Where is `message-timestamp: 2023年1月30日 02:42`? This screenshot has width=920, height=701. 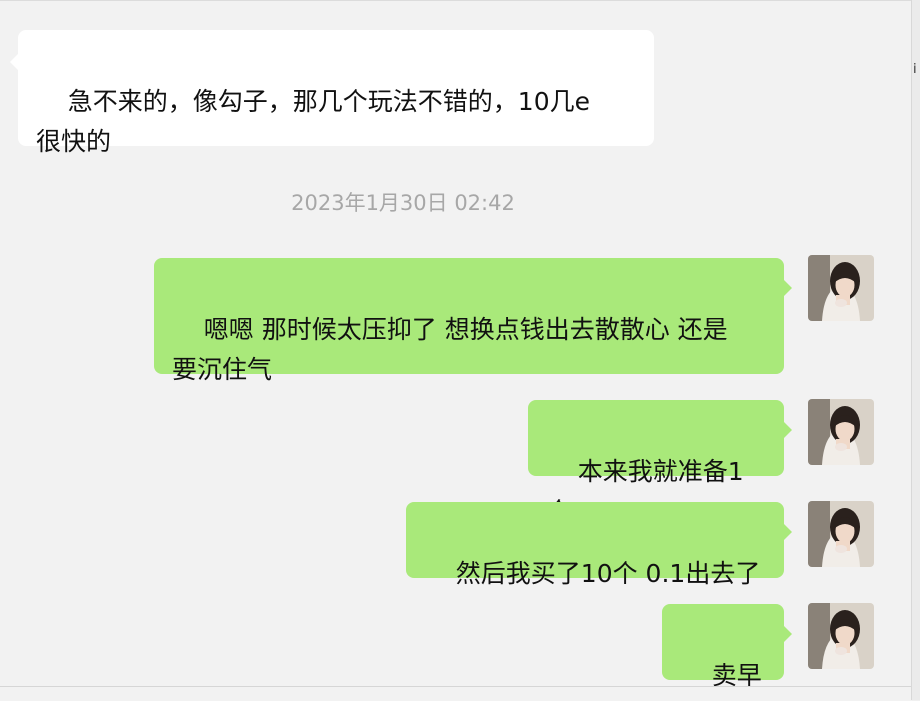 message-timestamp: 2023年1月30日 02:42 is located at coordinates (403, 203).